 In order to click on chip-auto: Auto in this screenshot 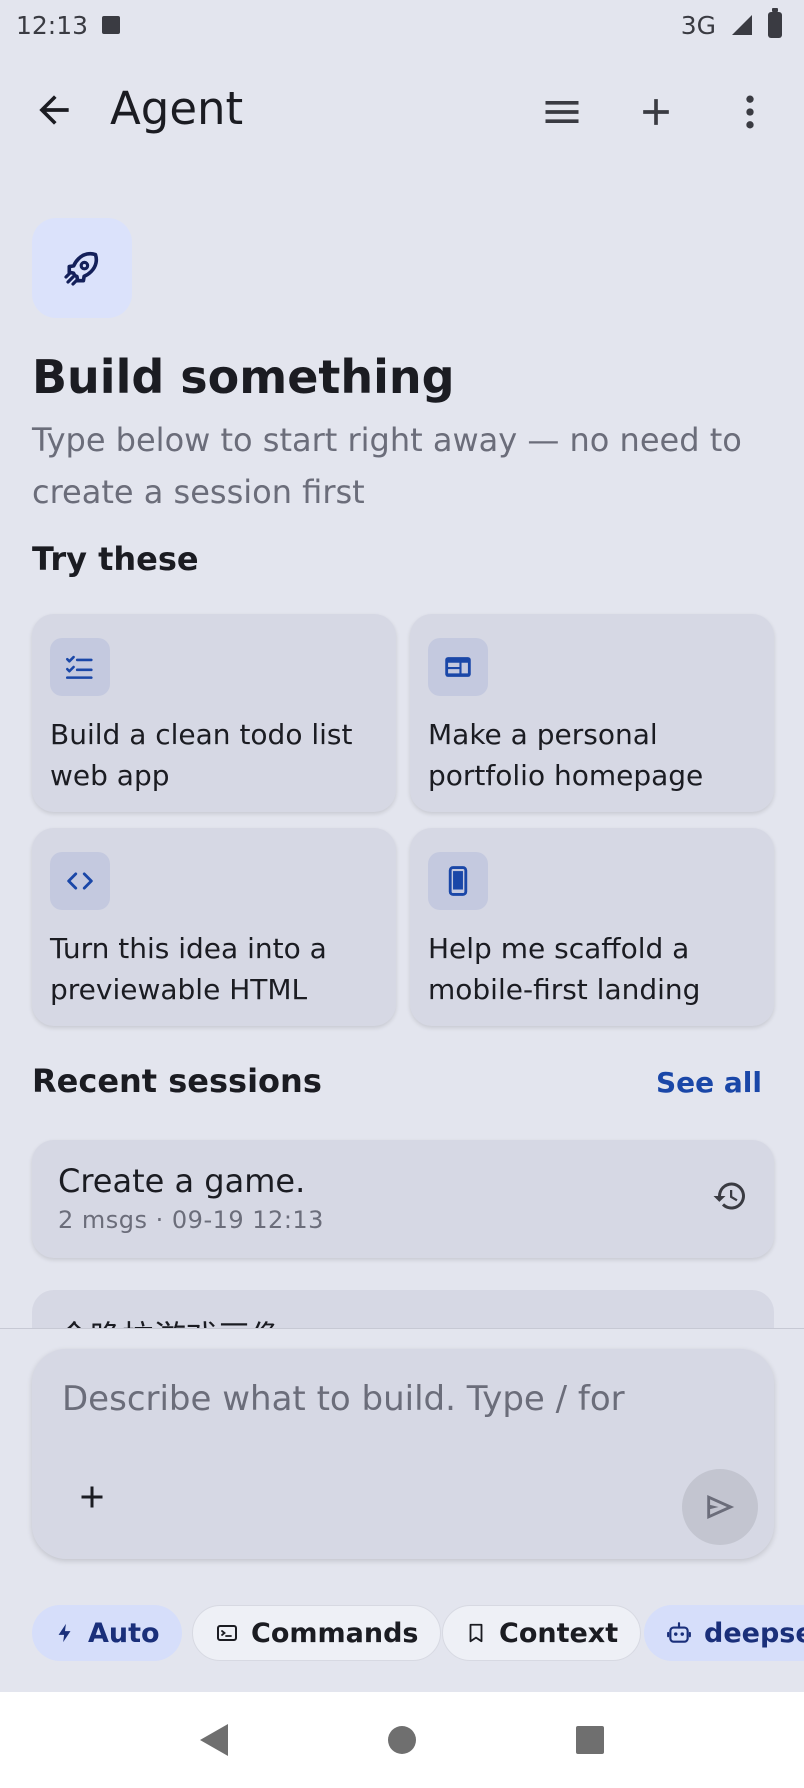, I will do `click(107, 1633)`.